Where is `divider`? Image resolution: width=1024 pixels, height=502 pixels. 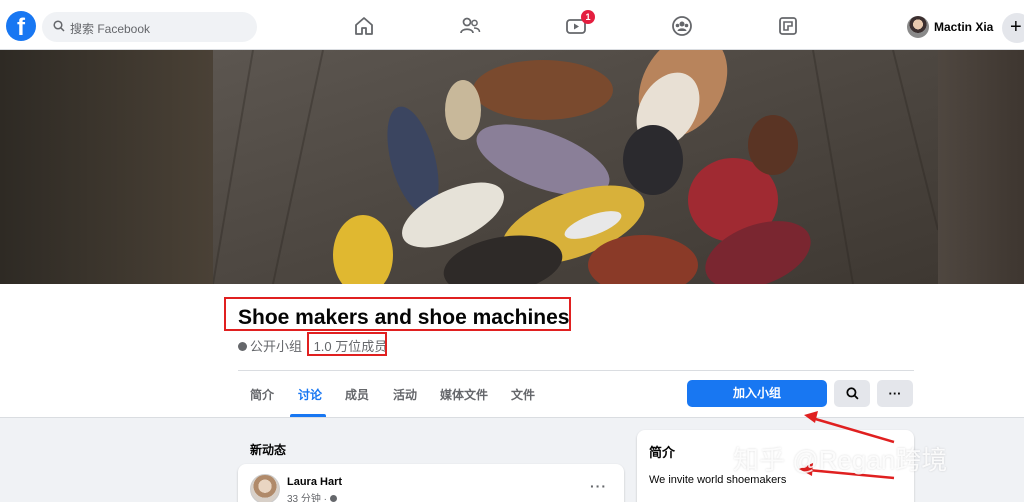 divider is located at coordinates (576, 370).